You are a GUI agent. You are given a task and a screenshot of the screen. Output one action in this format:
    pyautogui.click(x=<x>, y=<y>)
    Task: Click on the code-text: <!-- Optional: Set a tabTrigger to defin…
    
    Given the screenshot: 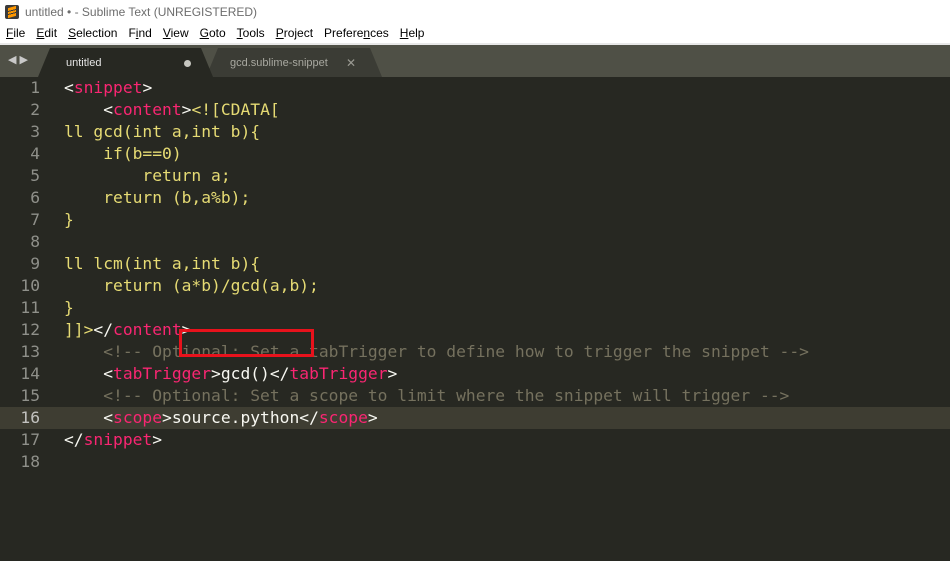 What is the action you would take?
    pyautogui.click(x=436, y=351)
    